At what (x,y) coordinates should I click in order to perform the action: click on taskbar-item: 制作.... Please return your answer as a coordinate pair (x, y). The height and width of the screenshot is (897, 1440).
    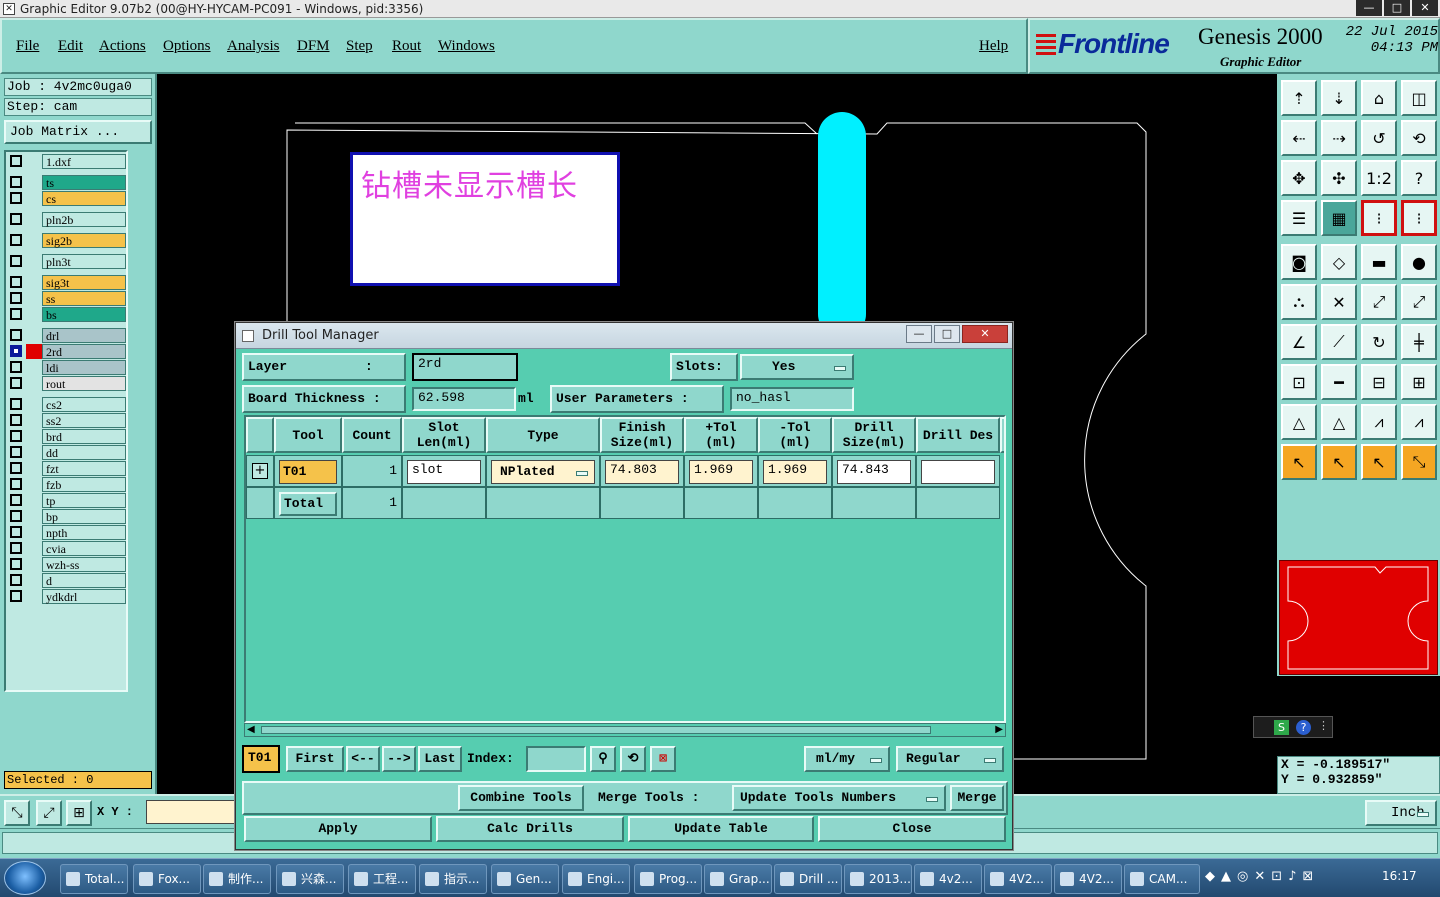
    Looking at the image, I should click on (237, 879).